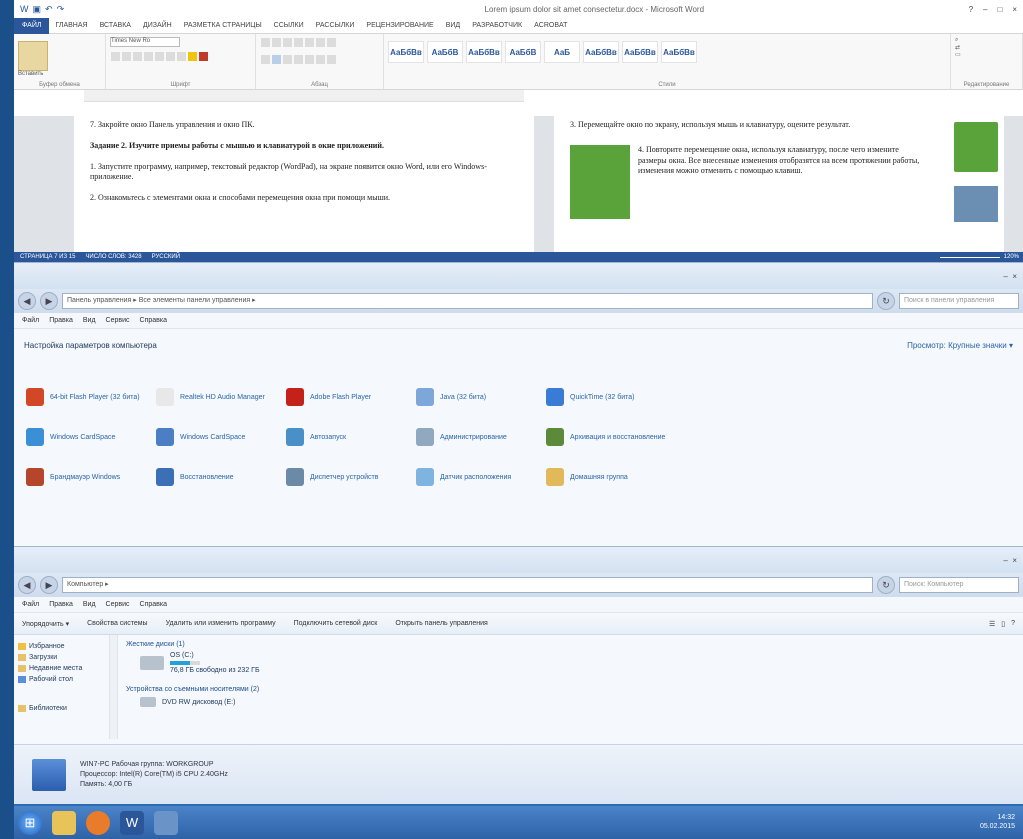 The width and height of the screenshot is (1023, 839). What do you see at coordinates (61, 9) in the screenshot?
I see `redo-icon: ↷` at bounding box center [61, 9].